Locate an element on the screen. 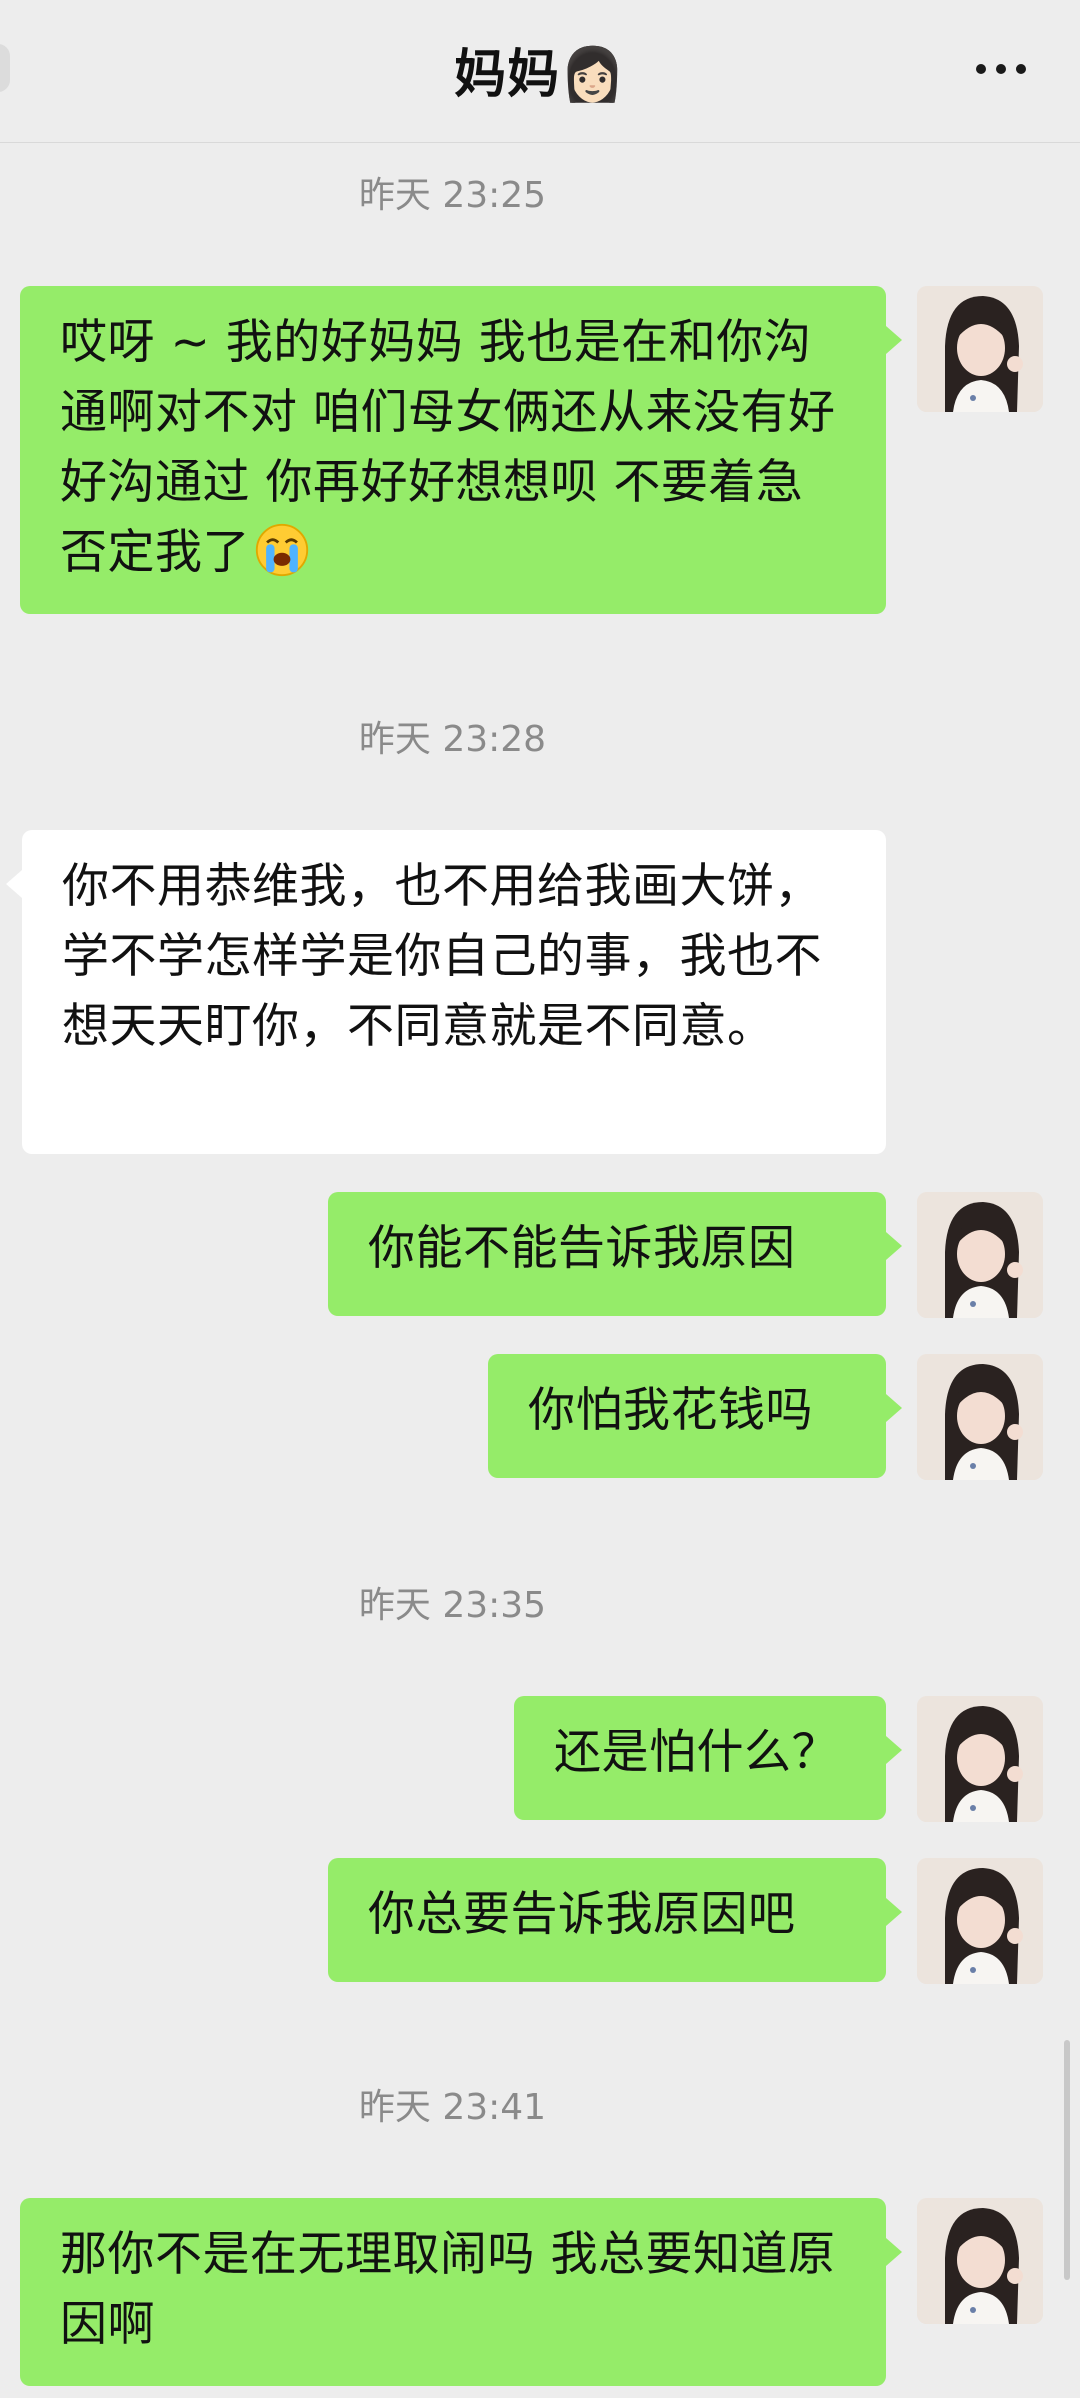  chat-title: 妈妈👩🏻 is located at coordinates (540, 75).